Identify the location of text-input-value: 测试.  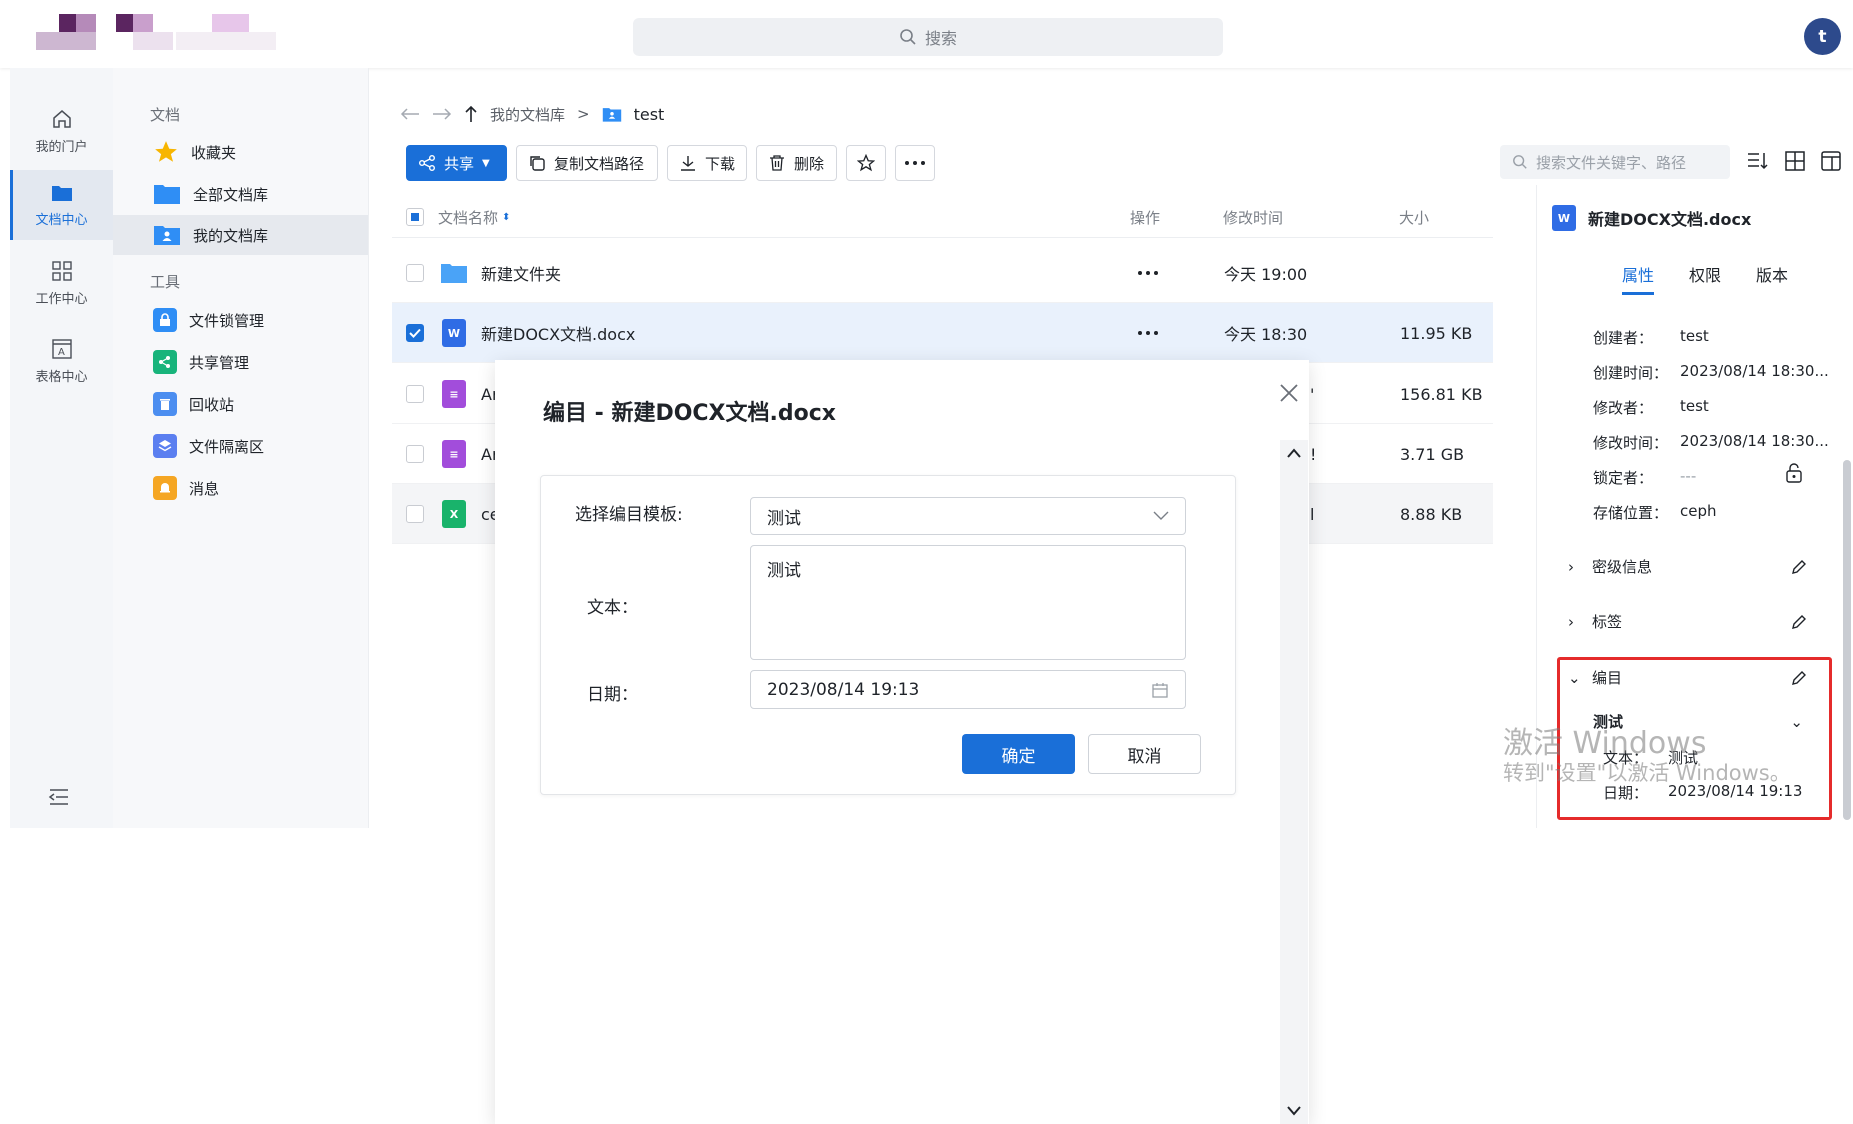
(784, 571).